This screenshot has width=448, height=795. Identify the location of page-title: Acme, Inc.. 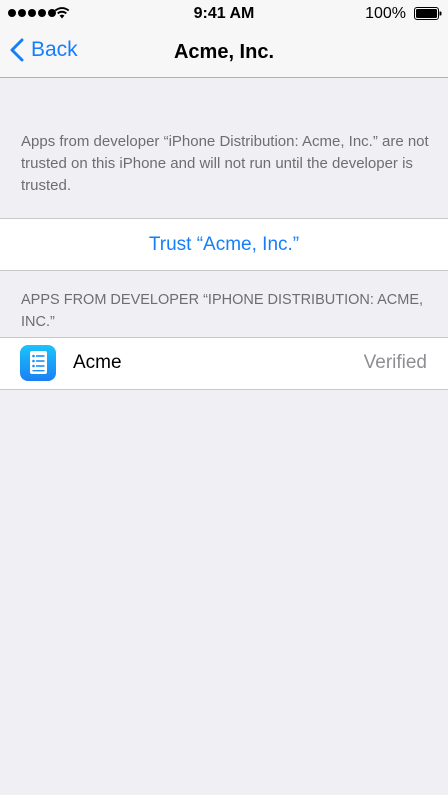
(224, 52).